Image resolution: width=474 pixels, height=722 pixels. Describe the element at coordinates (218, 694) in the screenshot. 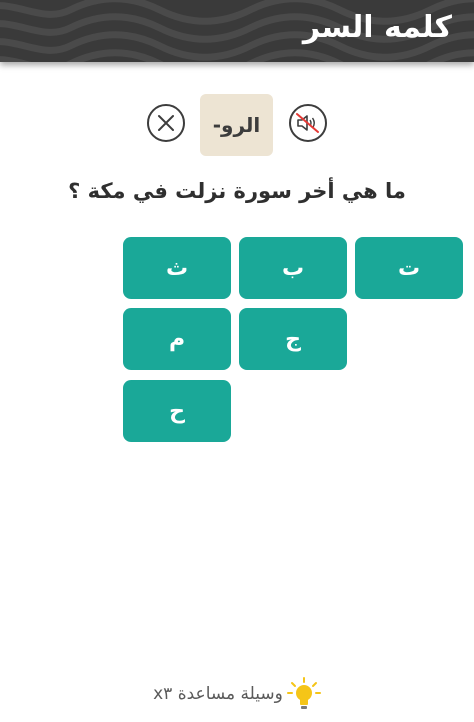

I see `hint-label: وسيلة مساعدة x٣` at that location.